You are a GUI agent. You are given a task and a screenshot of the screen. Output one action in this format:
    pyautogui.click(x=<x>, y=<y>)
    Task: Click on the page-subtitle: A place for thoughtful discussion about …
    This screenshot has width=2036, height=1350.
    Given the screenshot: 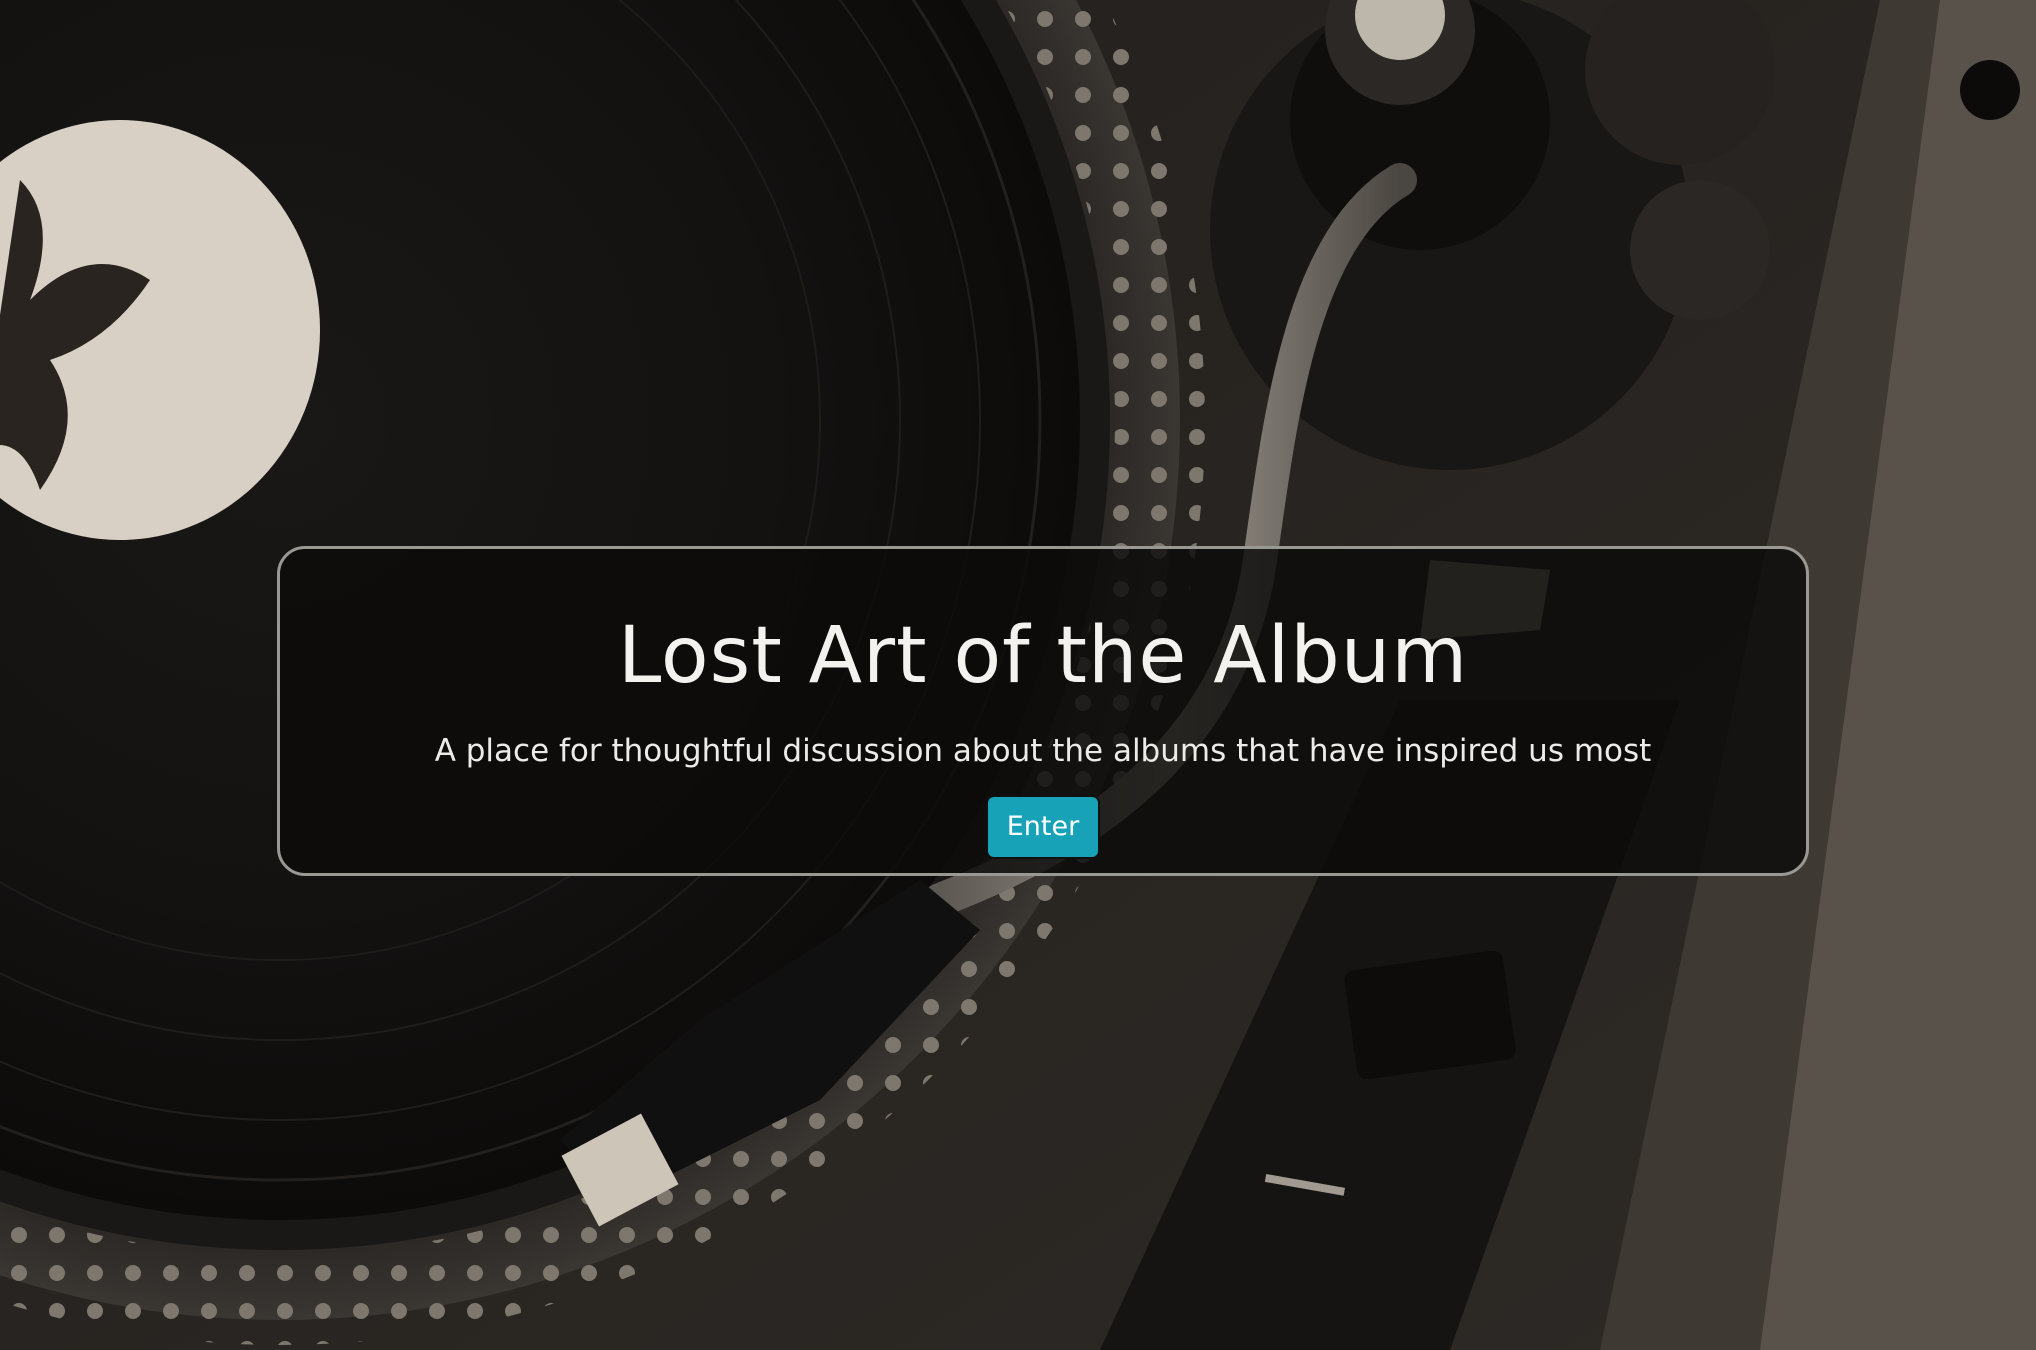 What is the action you would take?
    pyautogui.click(x=1043, y=751)
    